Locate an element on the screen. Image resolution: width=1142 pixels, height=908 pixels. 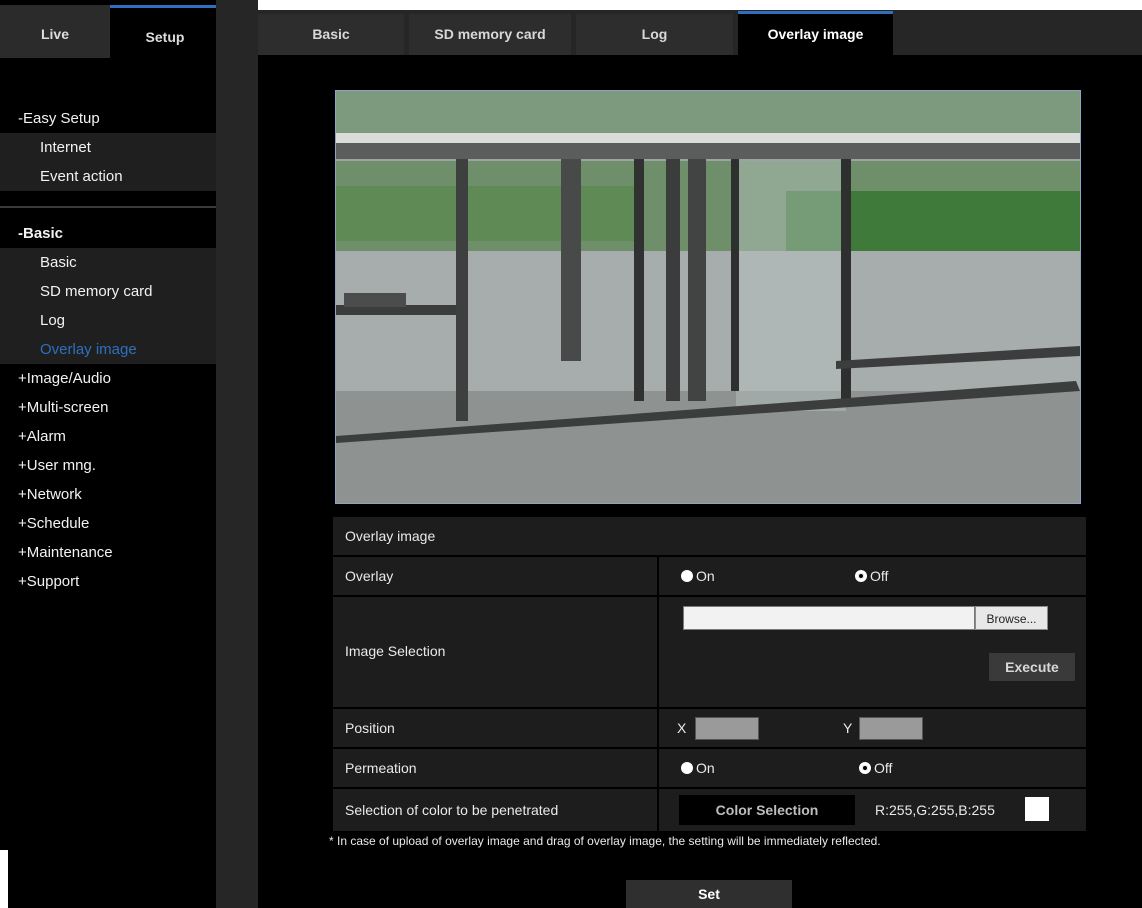
permeation-off-radio: Off is located at coordinates (875, 768).